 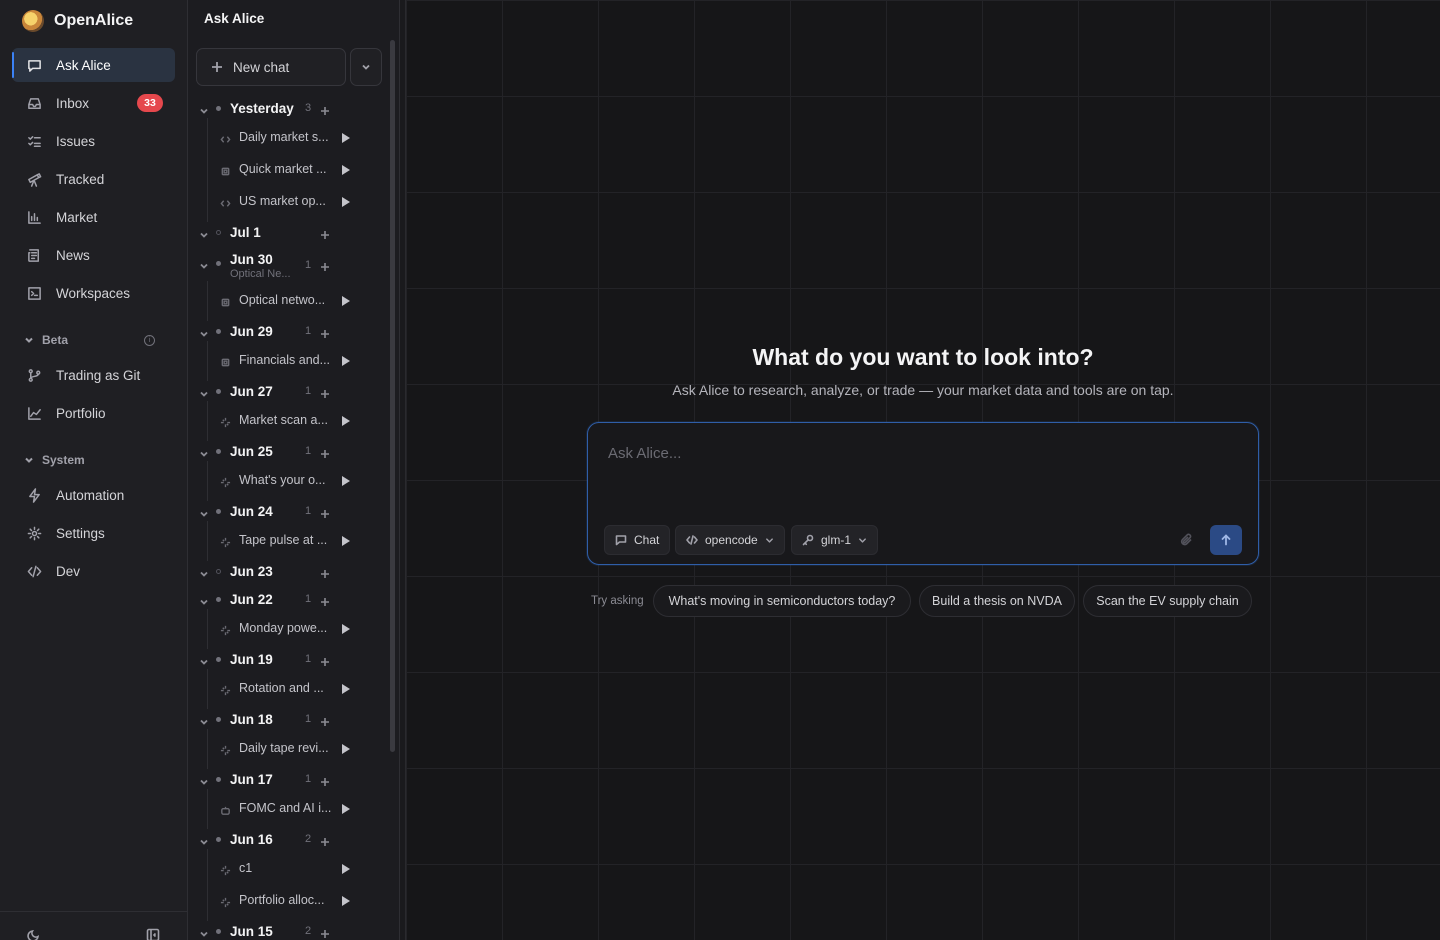 What do you see at coordinates (93, 413) in the screenshot?
I see `sidebar-item-portfolio: Portfolio` at bounding box center [93, 413].